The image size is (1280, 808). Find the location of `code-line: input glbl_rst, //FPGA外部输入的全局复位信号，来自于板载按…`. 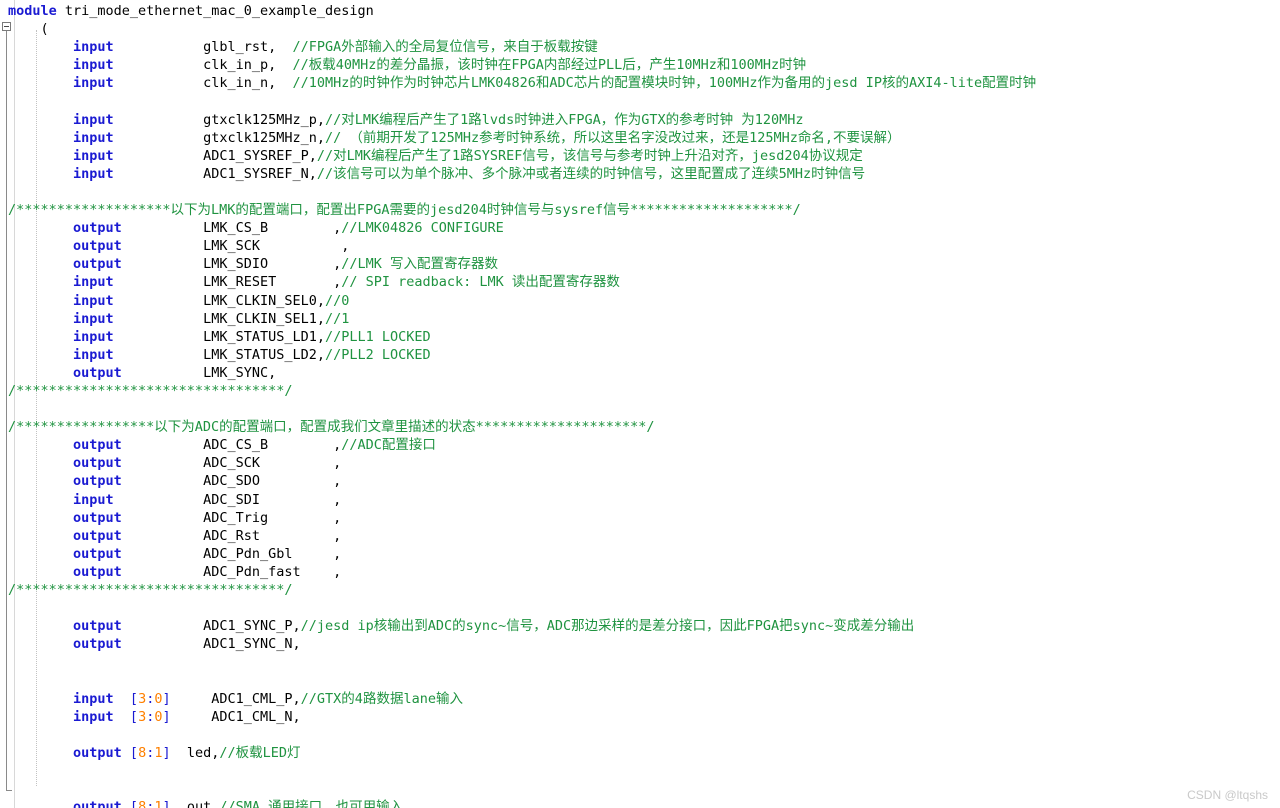

code-line: input glbl_rst, //FPGA外部输入的全局复位信号，来自于板载按… is located at coordinates (640, 47).